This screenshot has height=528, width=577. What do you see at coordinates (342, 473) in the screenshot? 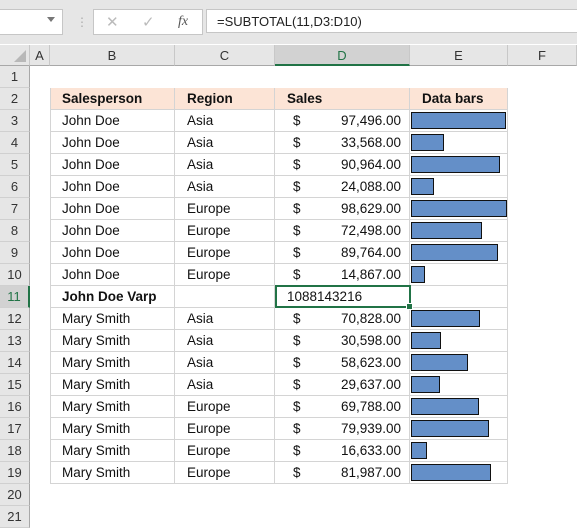
I see `sales-cell: $81,987.00` at bounding box center [342, 473].